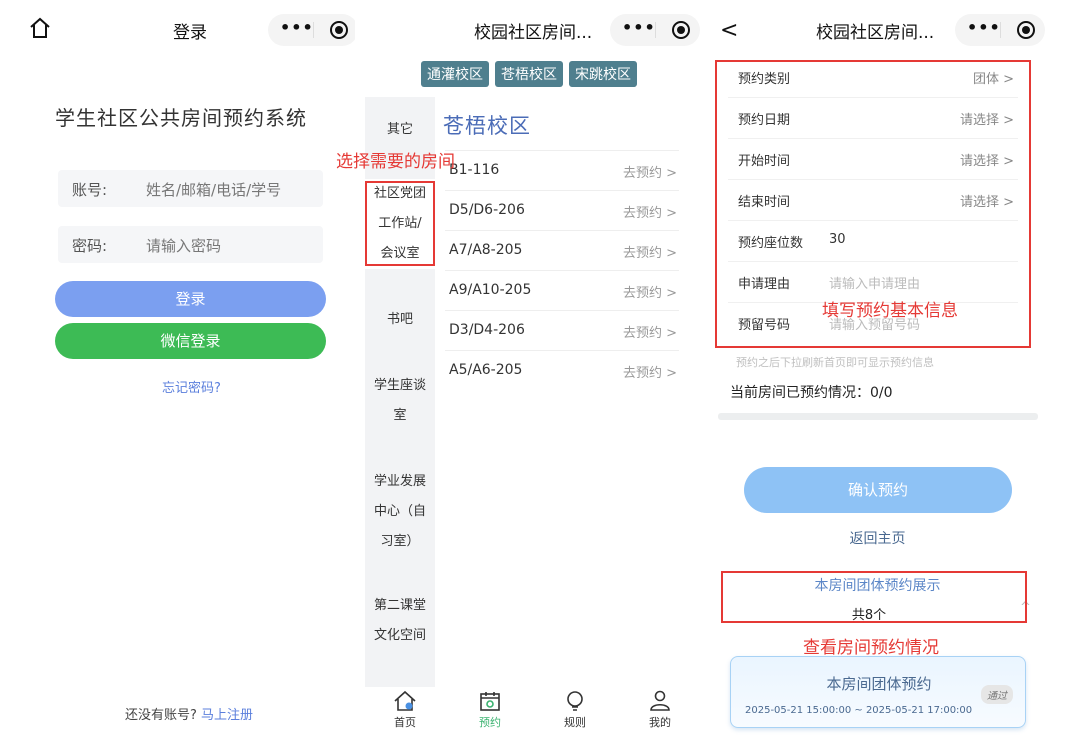 Image resolution: width=1080 pixels, height=737 pixels. I want to click on status-badge: 通过, so click(997, 694).